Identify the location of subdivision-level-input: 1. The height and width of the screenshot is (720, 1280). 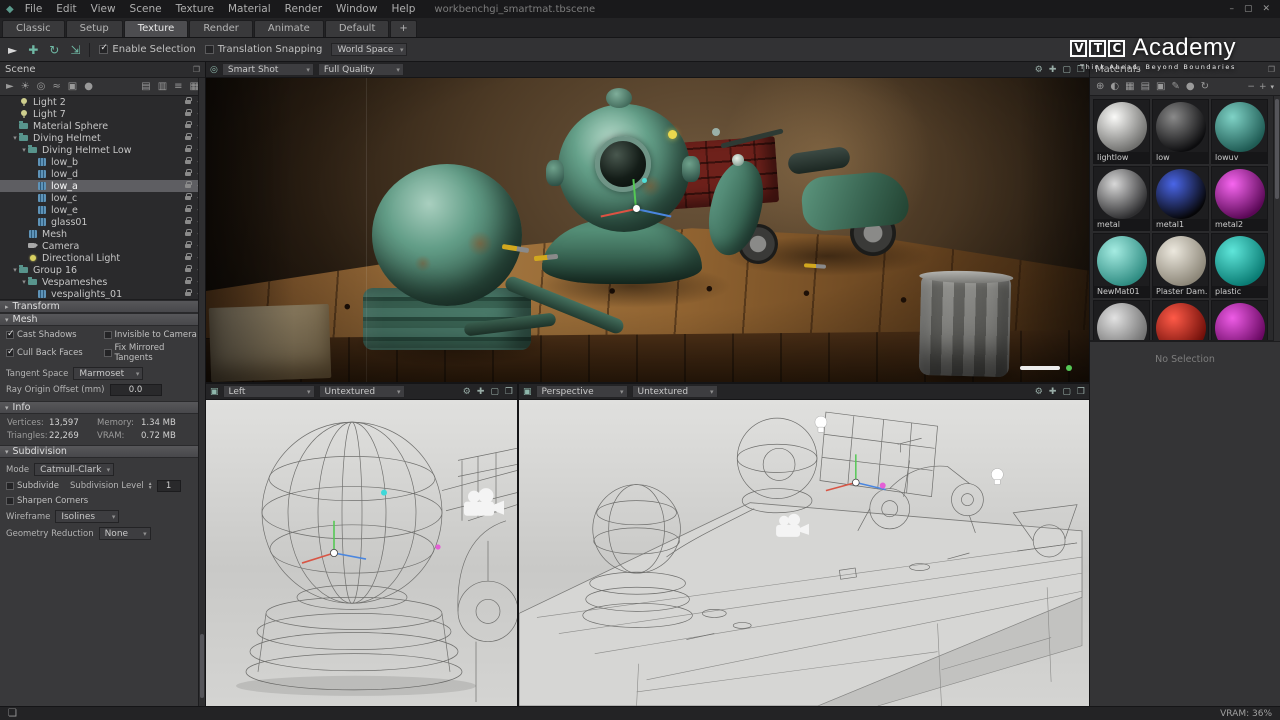
(168, 486).